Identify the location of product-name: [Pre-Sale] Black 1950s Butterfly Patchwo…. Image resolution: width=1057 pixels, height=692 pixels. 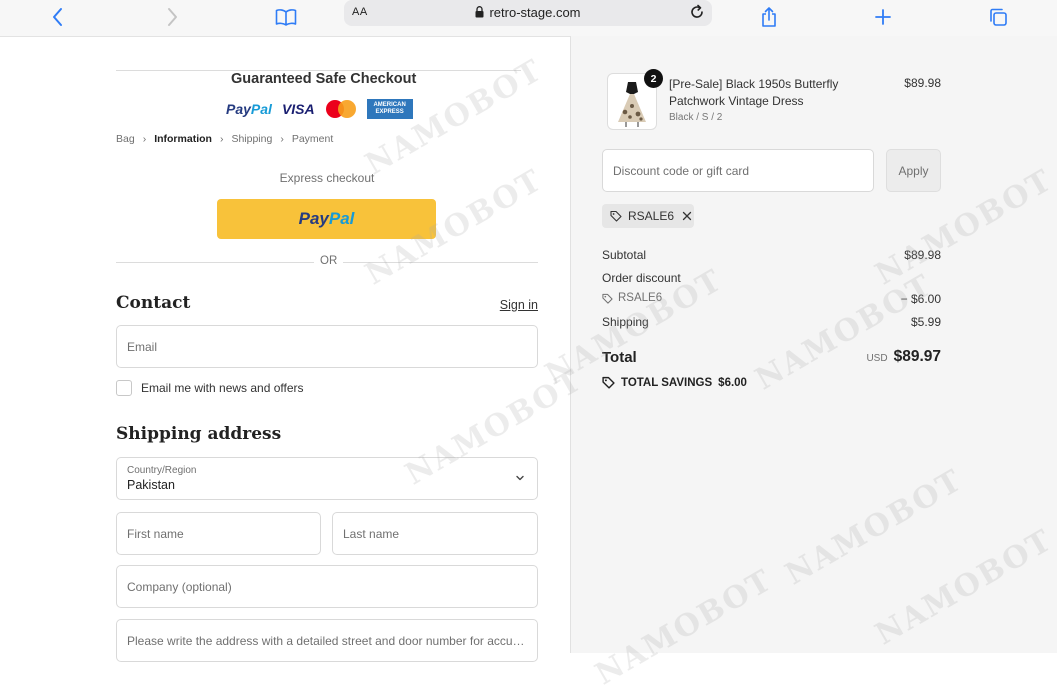
(754, 92).